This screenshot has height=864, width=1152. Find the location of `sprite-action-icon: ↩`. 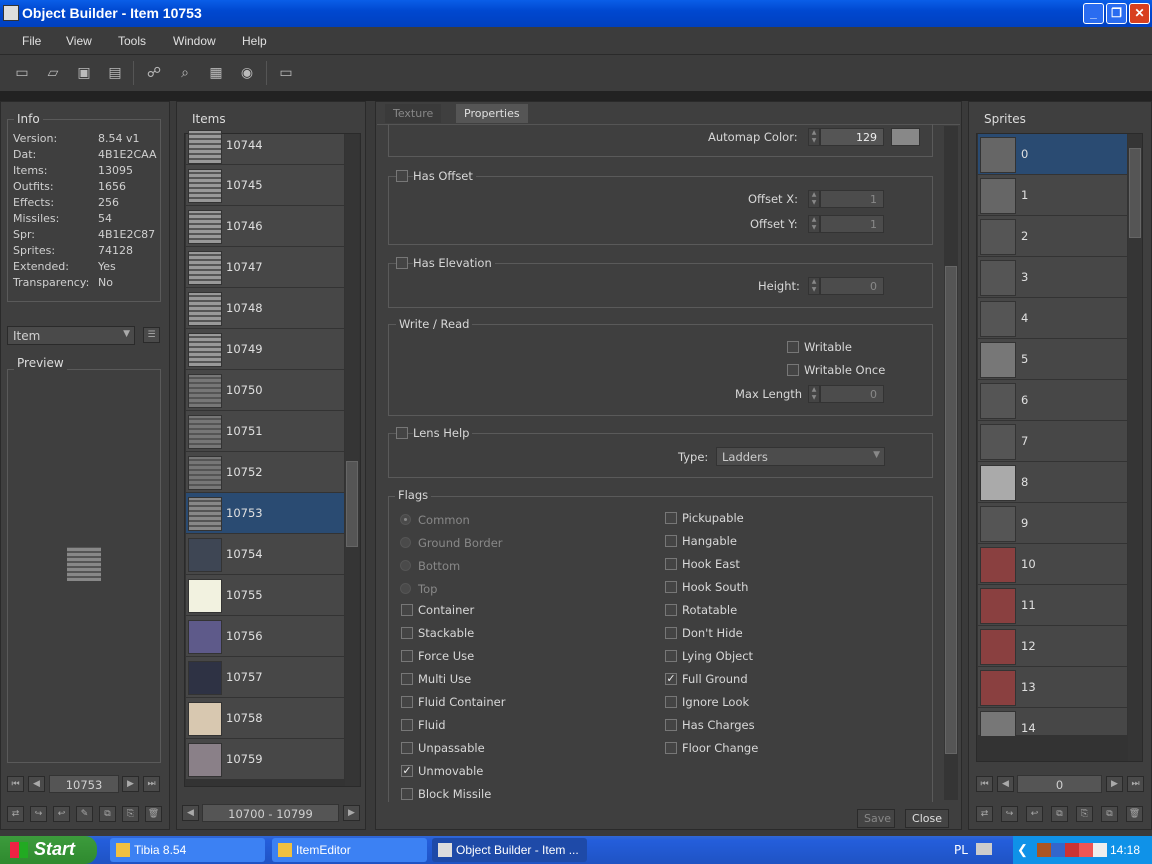

sprite-action-icon: ↩ is located at coordinates (1034, 814).